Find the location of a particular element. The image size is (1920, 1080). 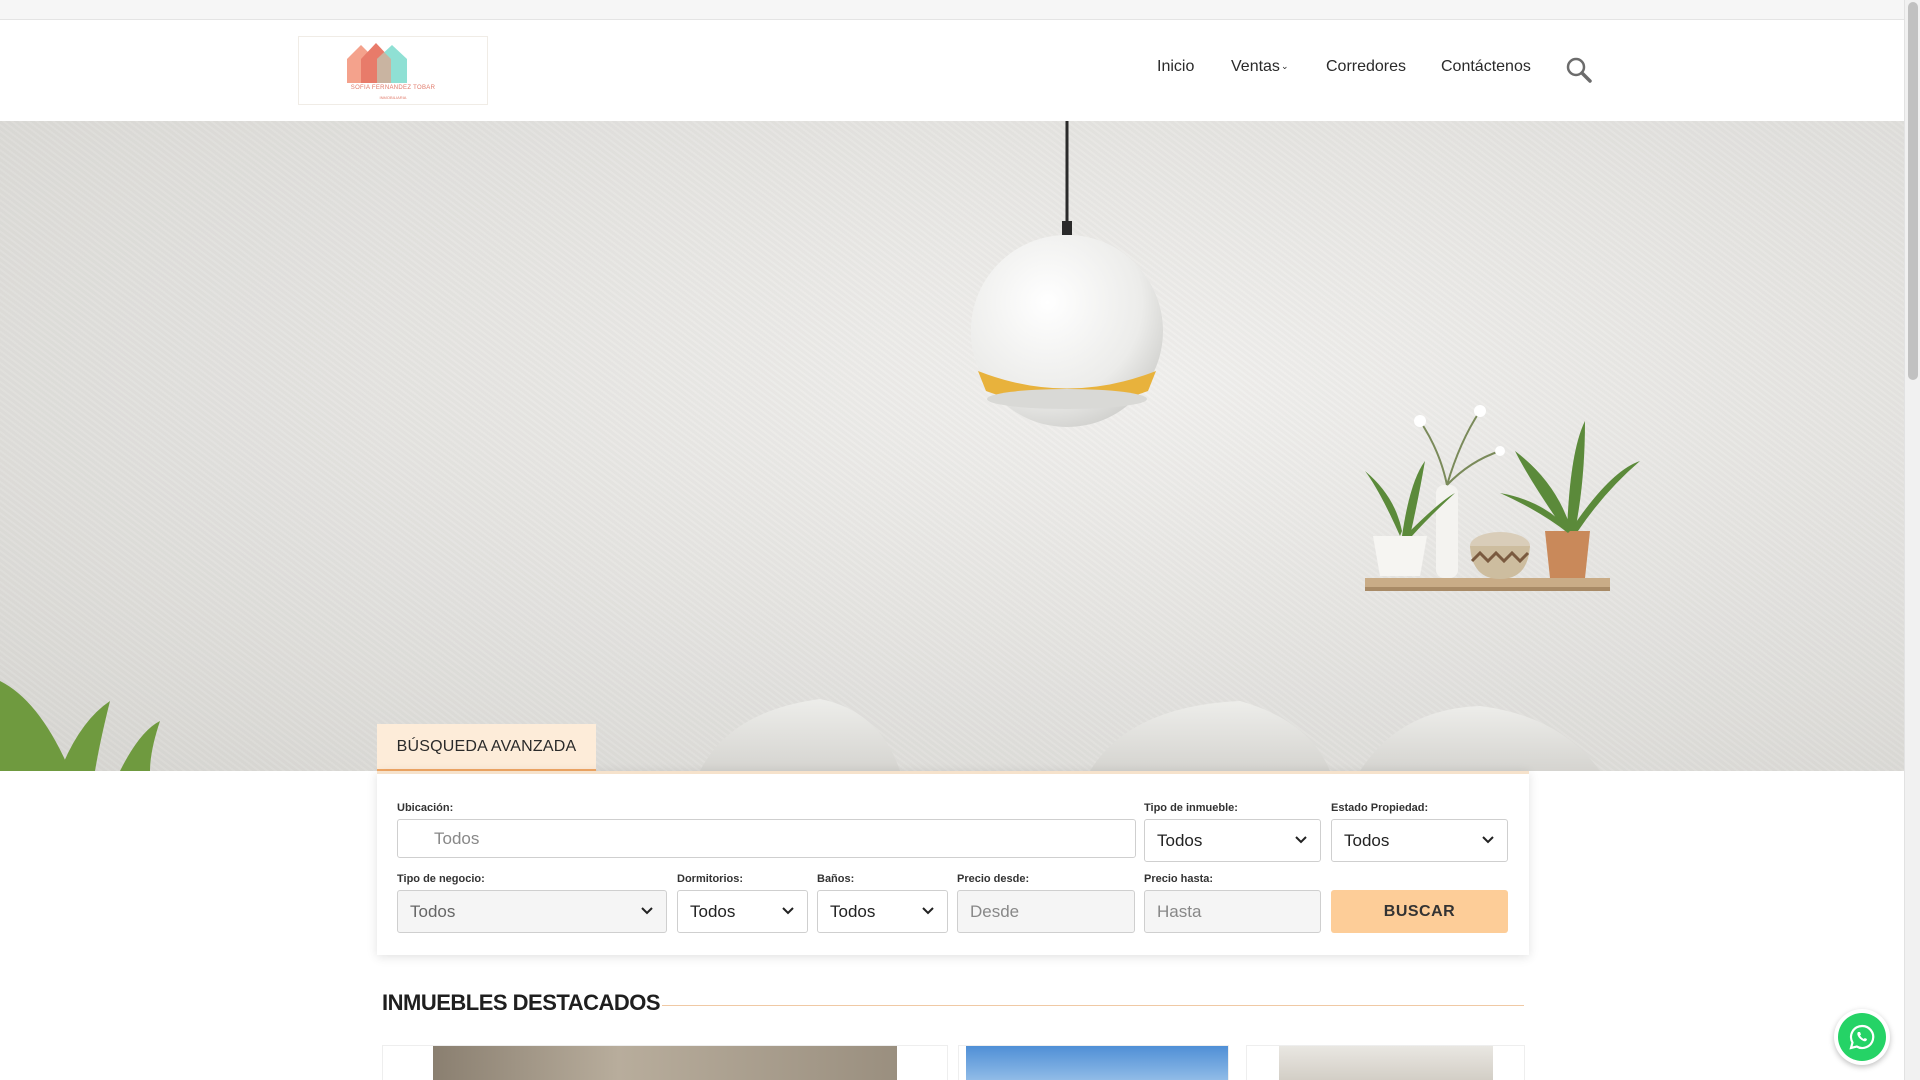

tipo-negocio-value: Todos is located at coordinates (433, 911).